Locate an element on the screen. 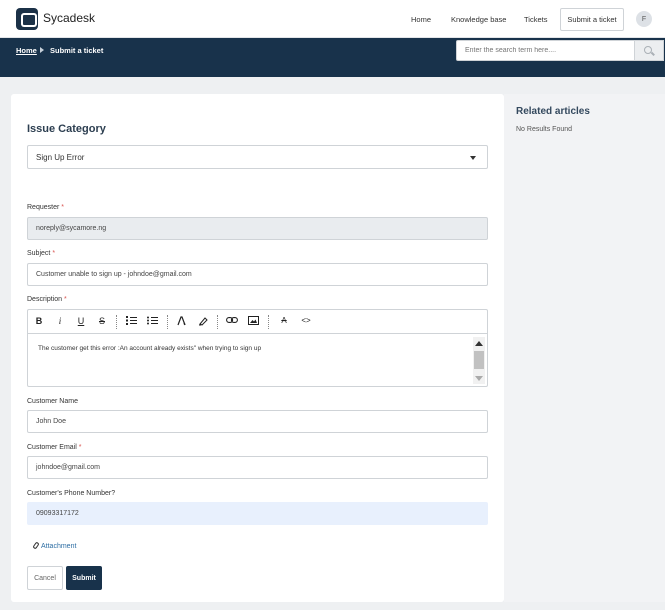  highlighter-icon is located at coordinates (203, 321).